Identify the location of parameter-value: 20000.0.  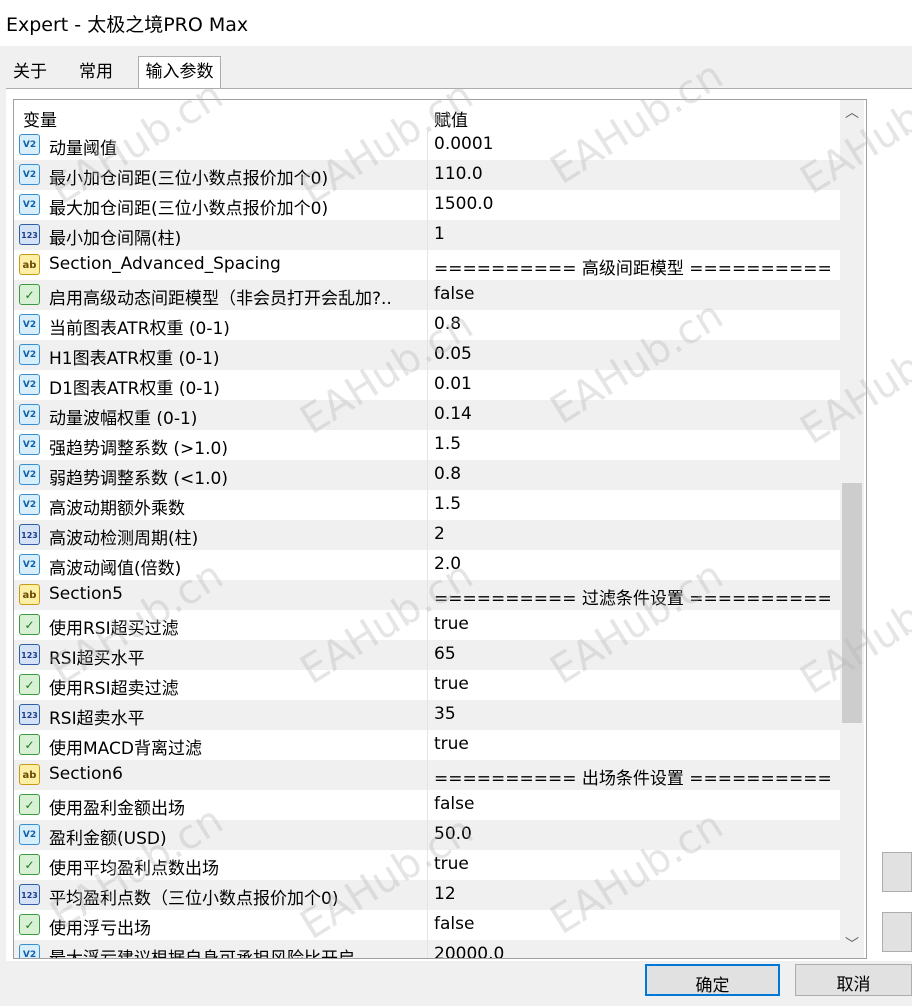
(469, 951).